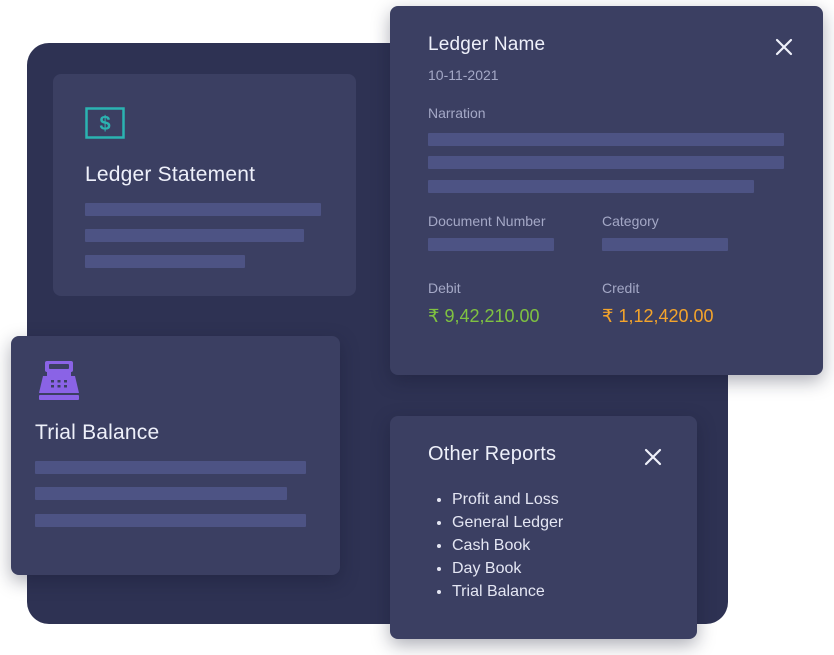  I want to click on category-label: Category, so click(630, 221).